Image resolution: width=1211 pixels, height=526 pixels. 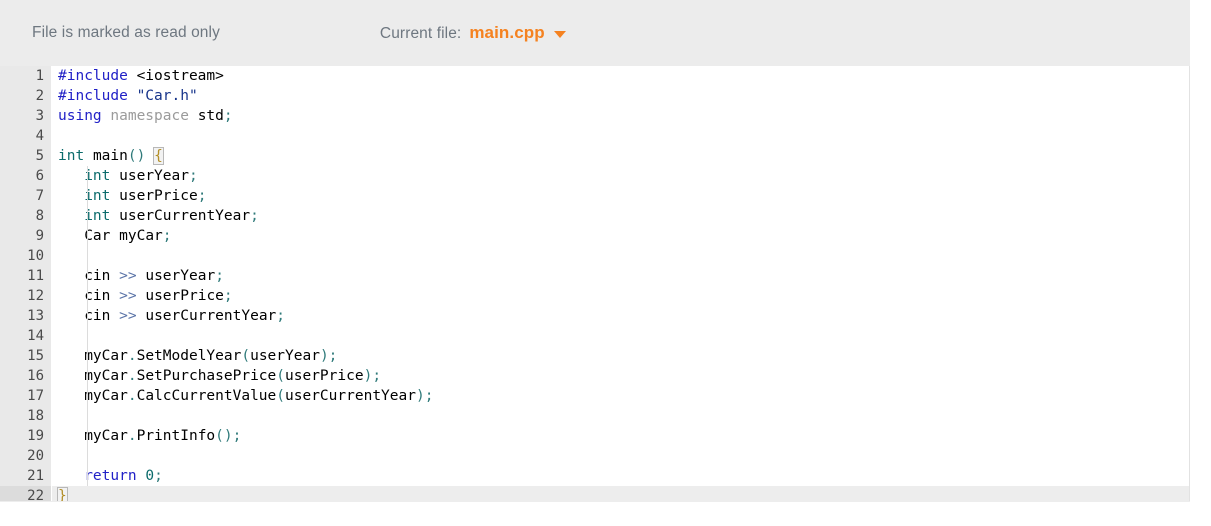 I want to click on code-token: return, so click(x=110, y=476).